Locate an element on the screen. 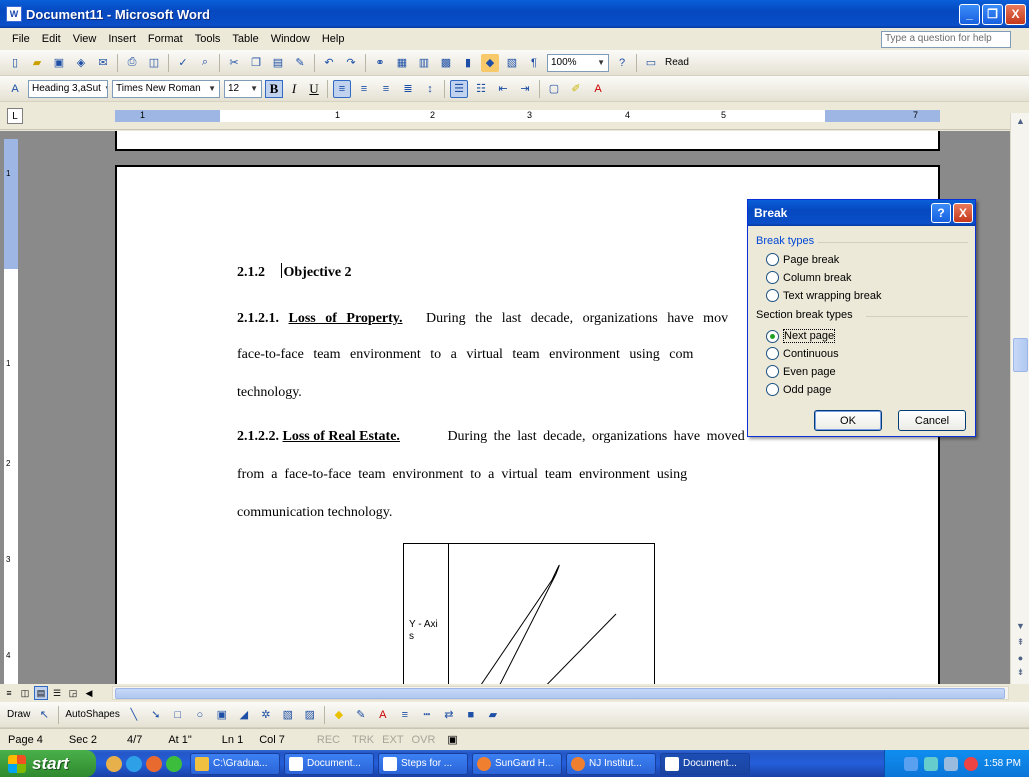  draw-menu: Draw is located at coordinates (18, 714).